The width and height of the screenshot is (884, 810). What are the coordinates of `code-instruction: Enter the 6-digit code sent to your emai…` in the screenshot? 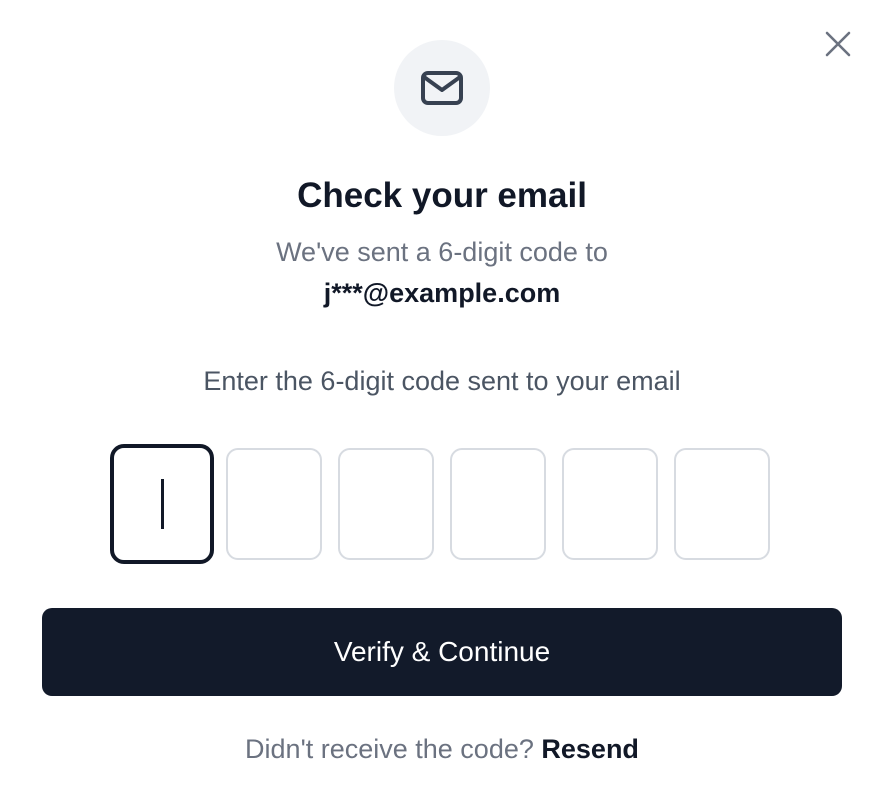 It's located at (442, 381).